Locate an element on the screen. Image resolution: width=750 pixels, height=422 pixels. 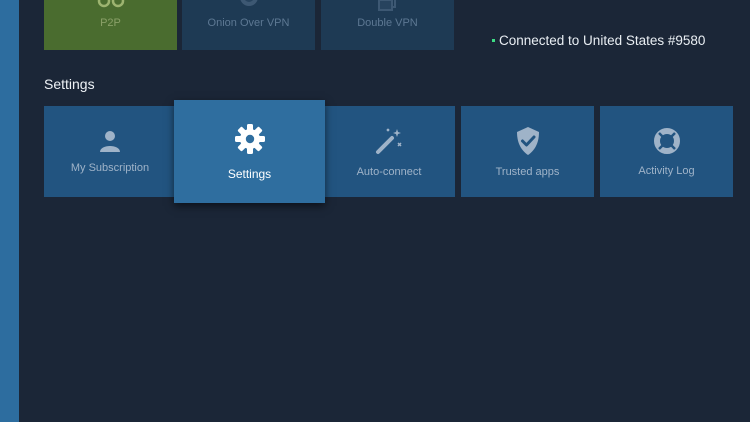
activity-log-tile: Activity Log is located at coordinates (666, 151).